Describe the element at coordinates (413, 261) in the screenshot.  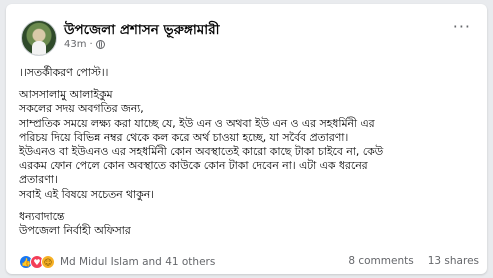
I see `engagement-counts: 8 comments 13 shares` at that location.